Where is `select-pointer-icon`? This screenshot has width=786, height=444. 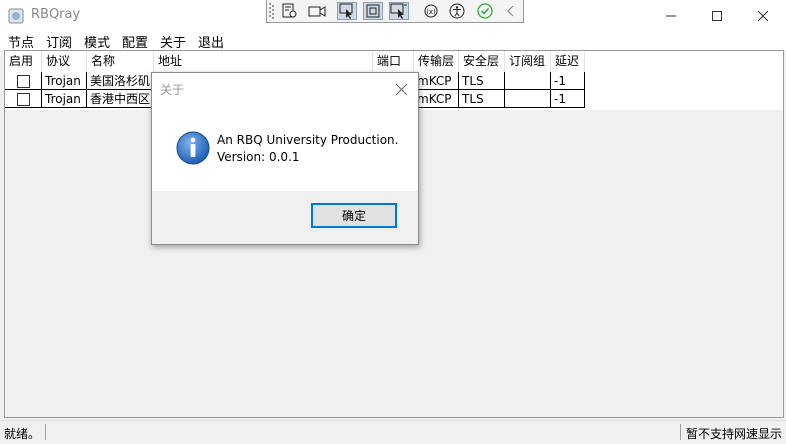
select-pointer-icon is located at coordinates (346, 11).